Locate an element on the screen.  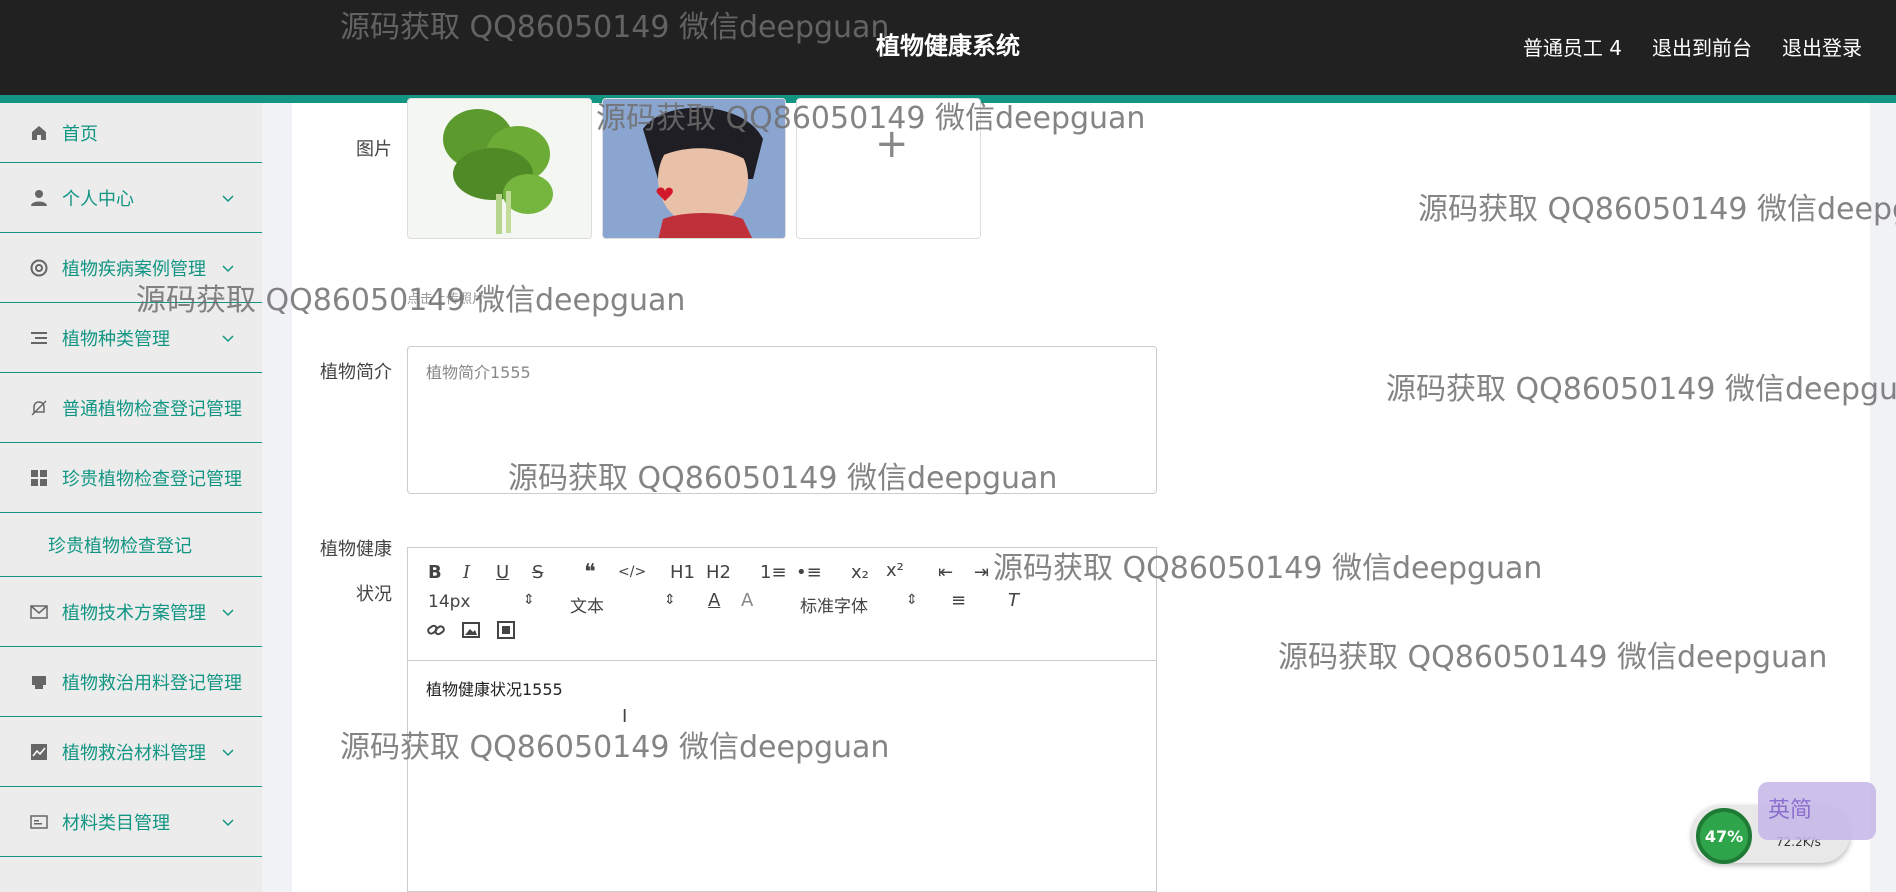
plus-icon: + is located at coordinates (892, 144).